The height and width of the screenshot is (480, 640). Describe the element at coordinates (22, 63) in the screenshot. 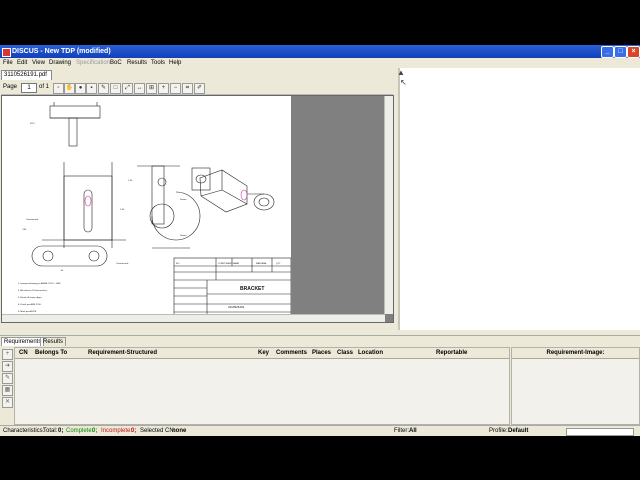

I see `menu-edit: Edit` at that location.